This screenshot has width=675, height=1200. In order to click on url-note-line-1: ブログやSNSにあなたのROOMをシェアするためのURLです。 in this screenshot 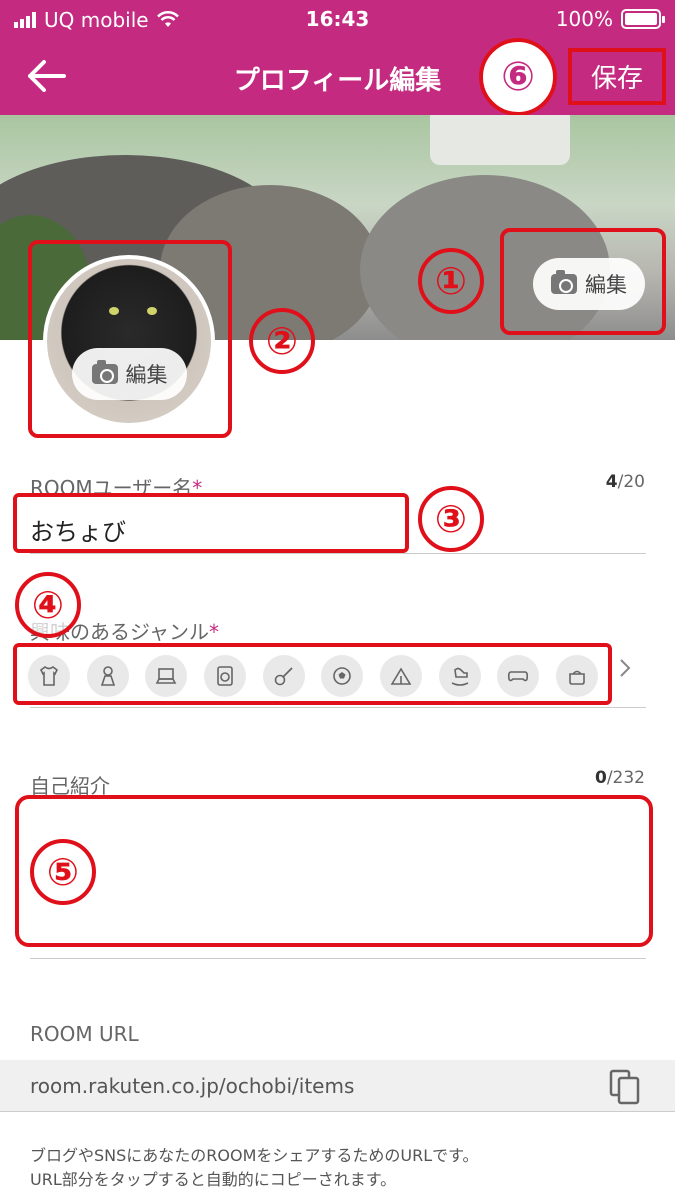, I will do `click(254, 1155)`.